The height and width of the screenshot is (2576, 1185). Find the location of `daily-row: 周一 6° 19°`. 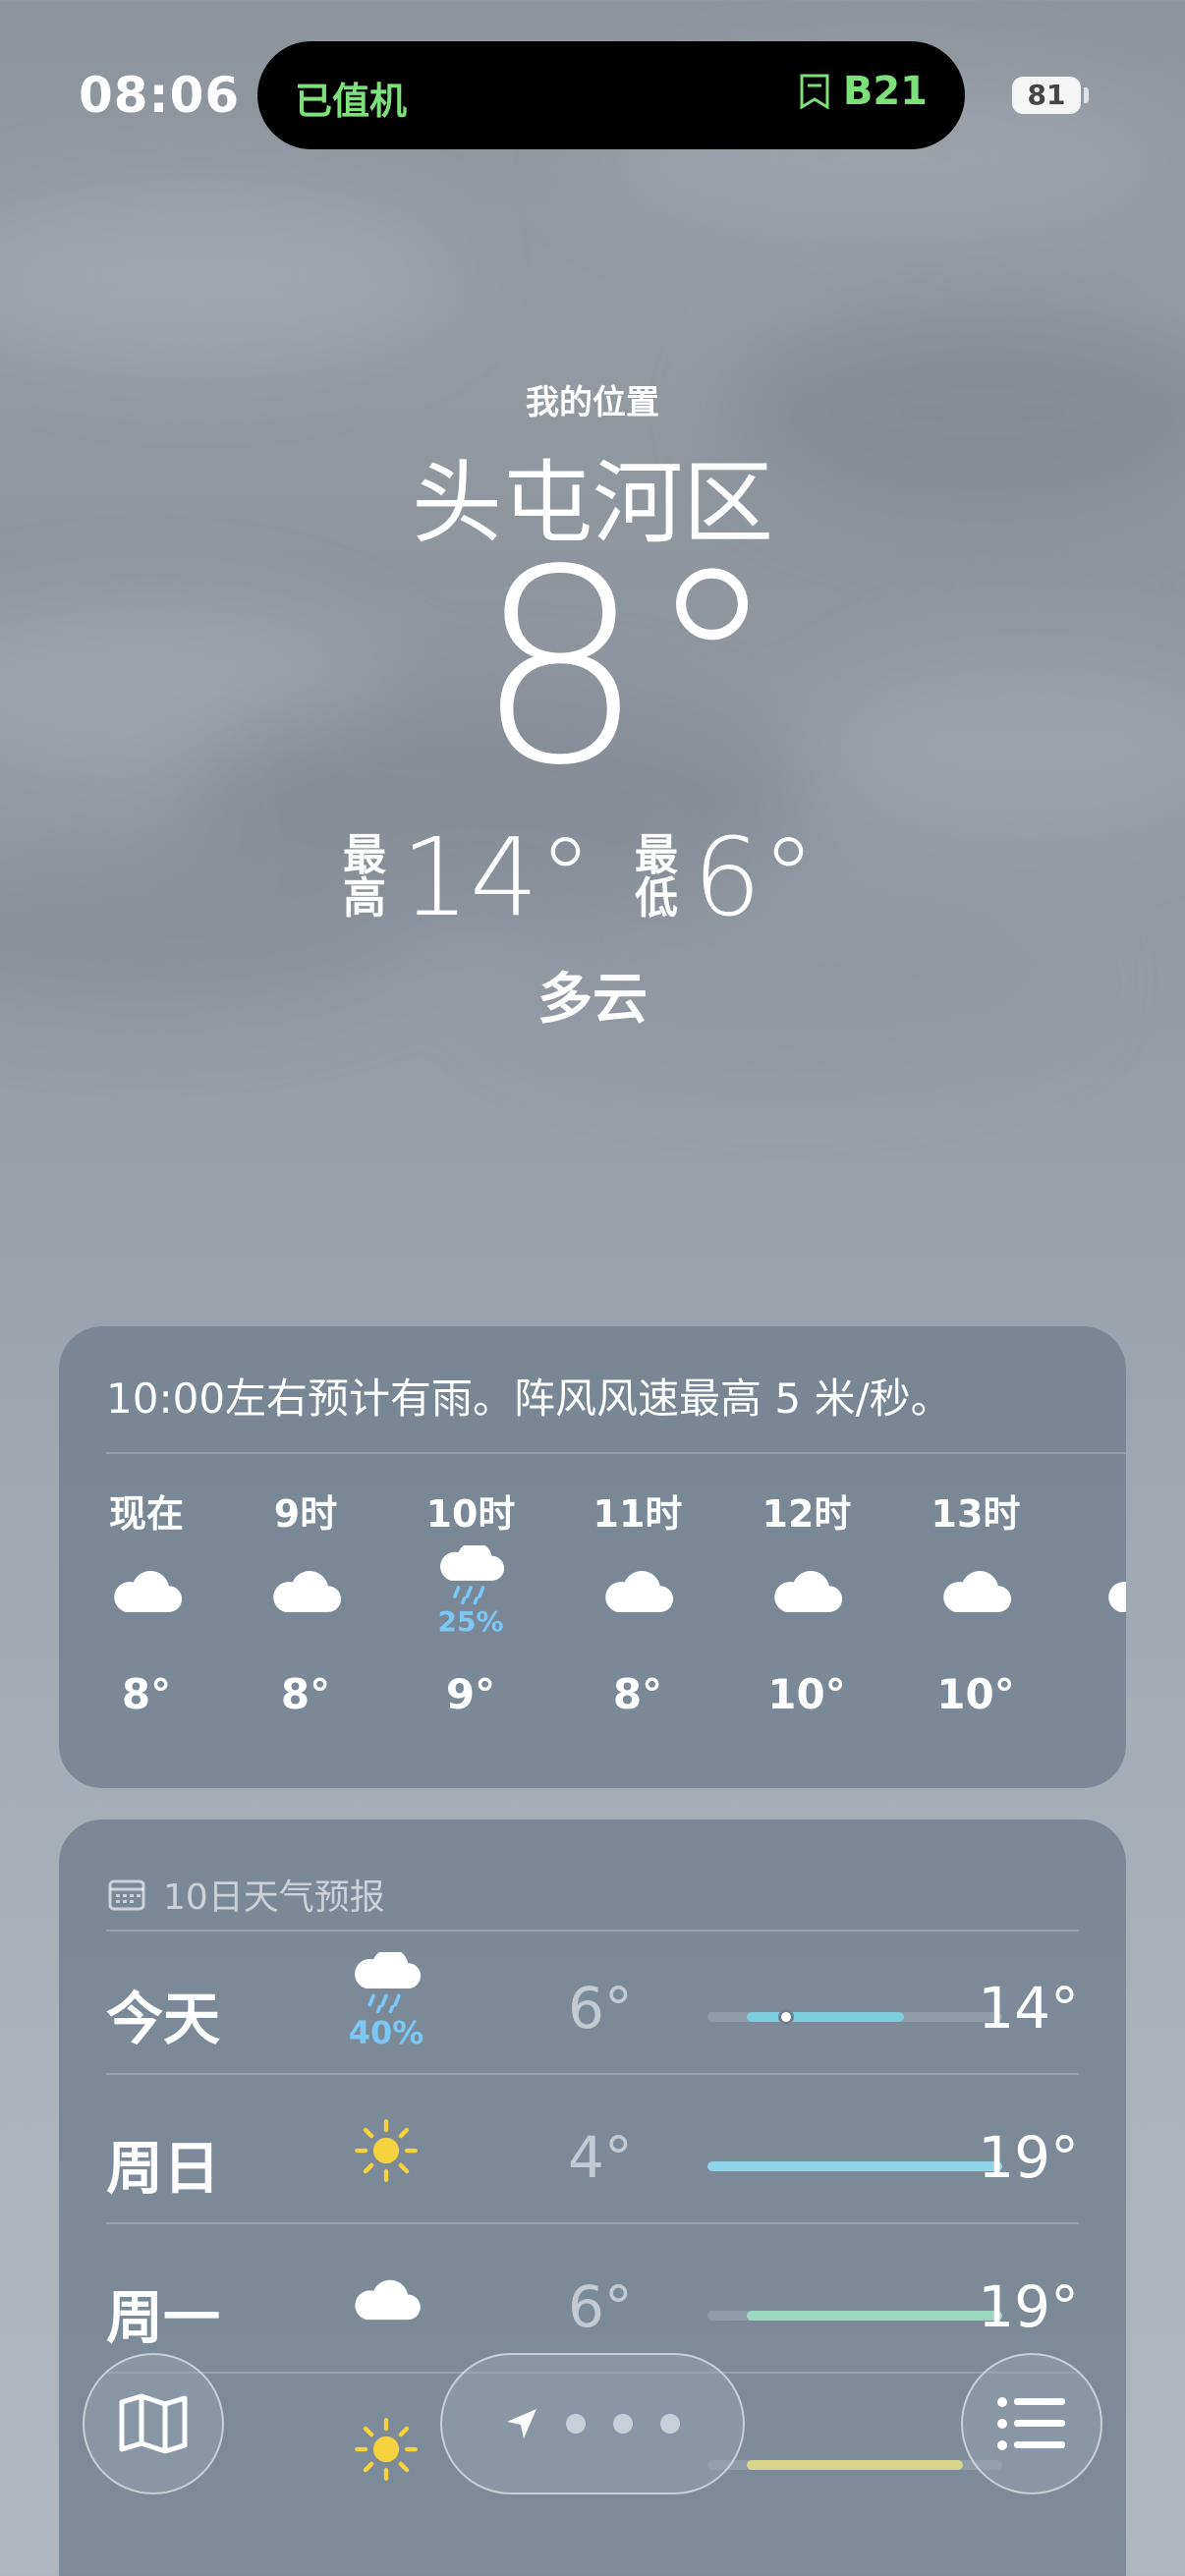

daily-row: 周一 6° 19° is located at coordinates (592, 2300).